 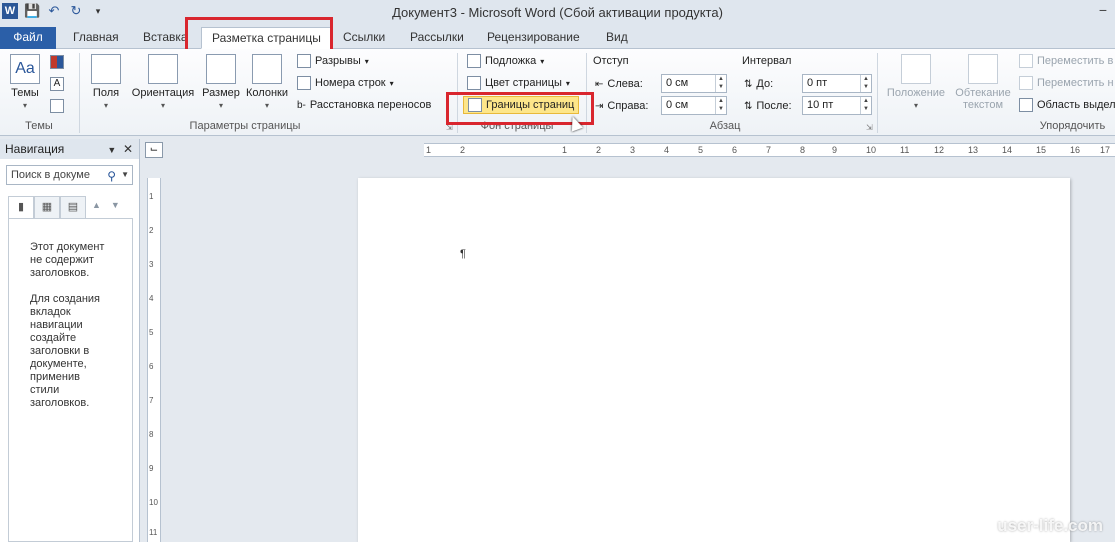 I want to click on columns-button: Колонки ▾, so click(x=267, y=82).